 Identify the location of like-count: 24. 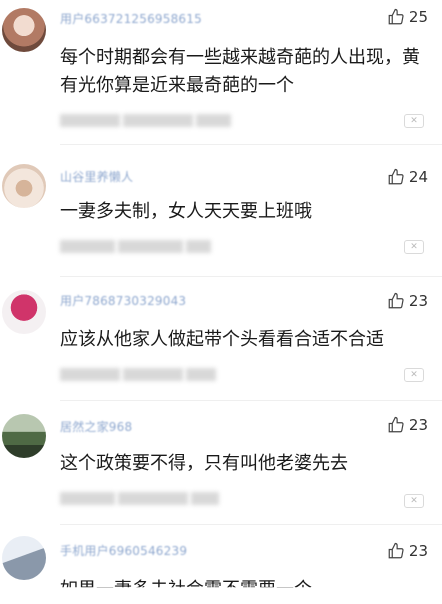
(418, 177).